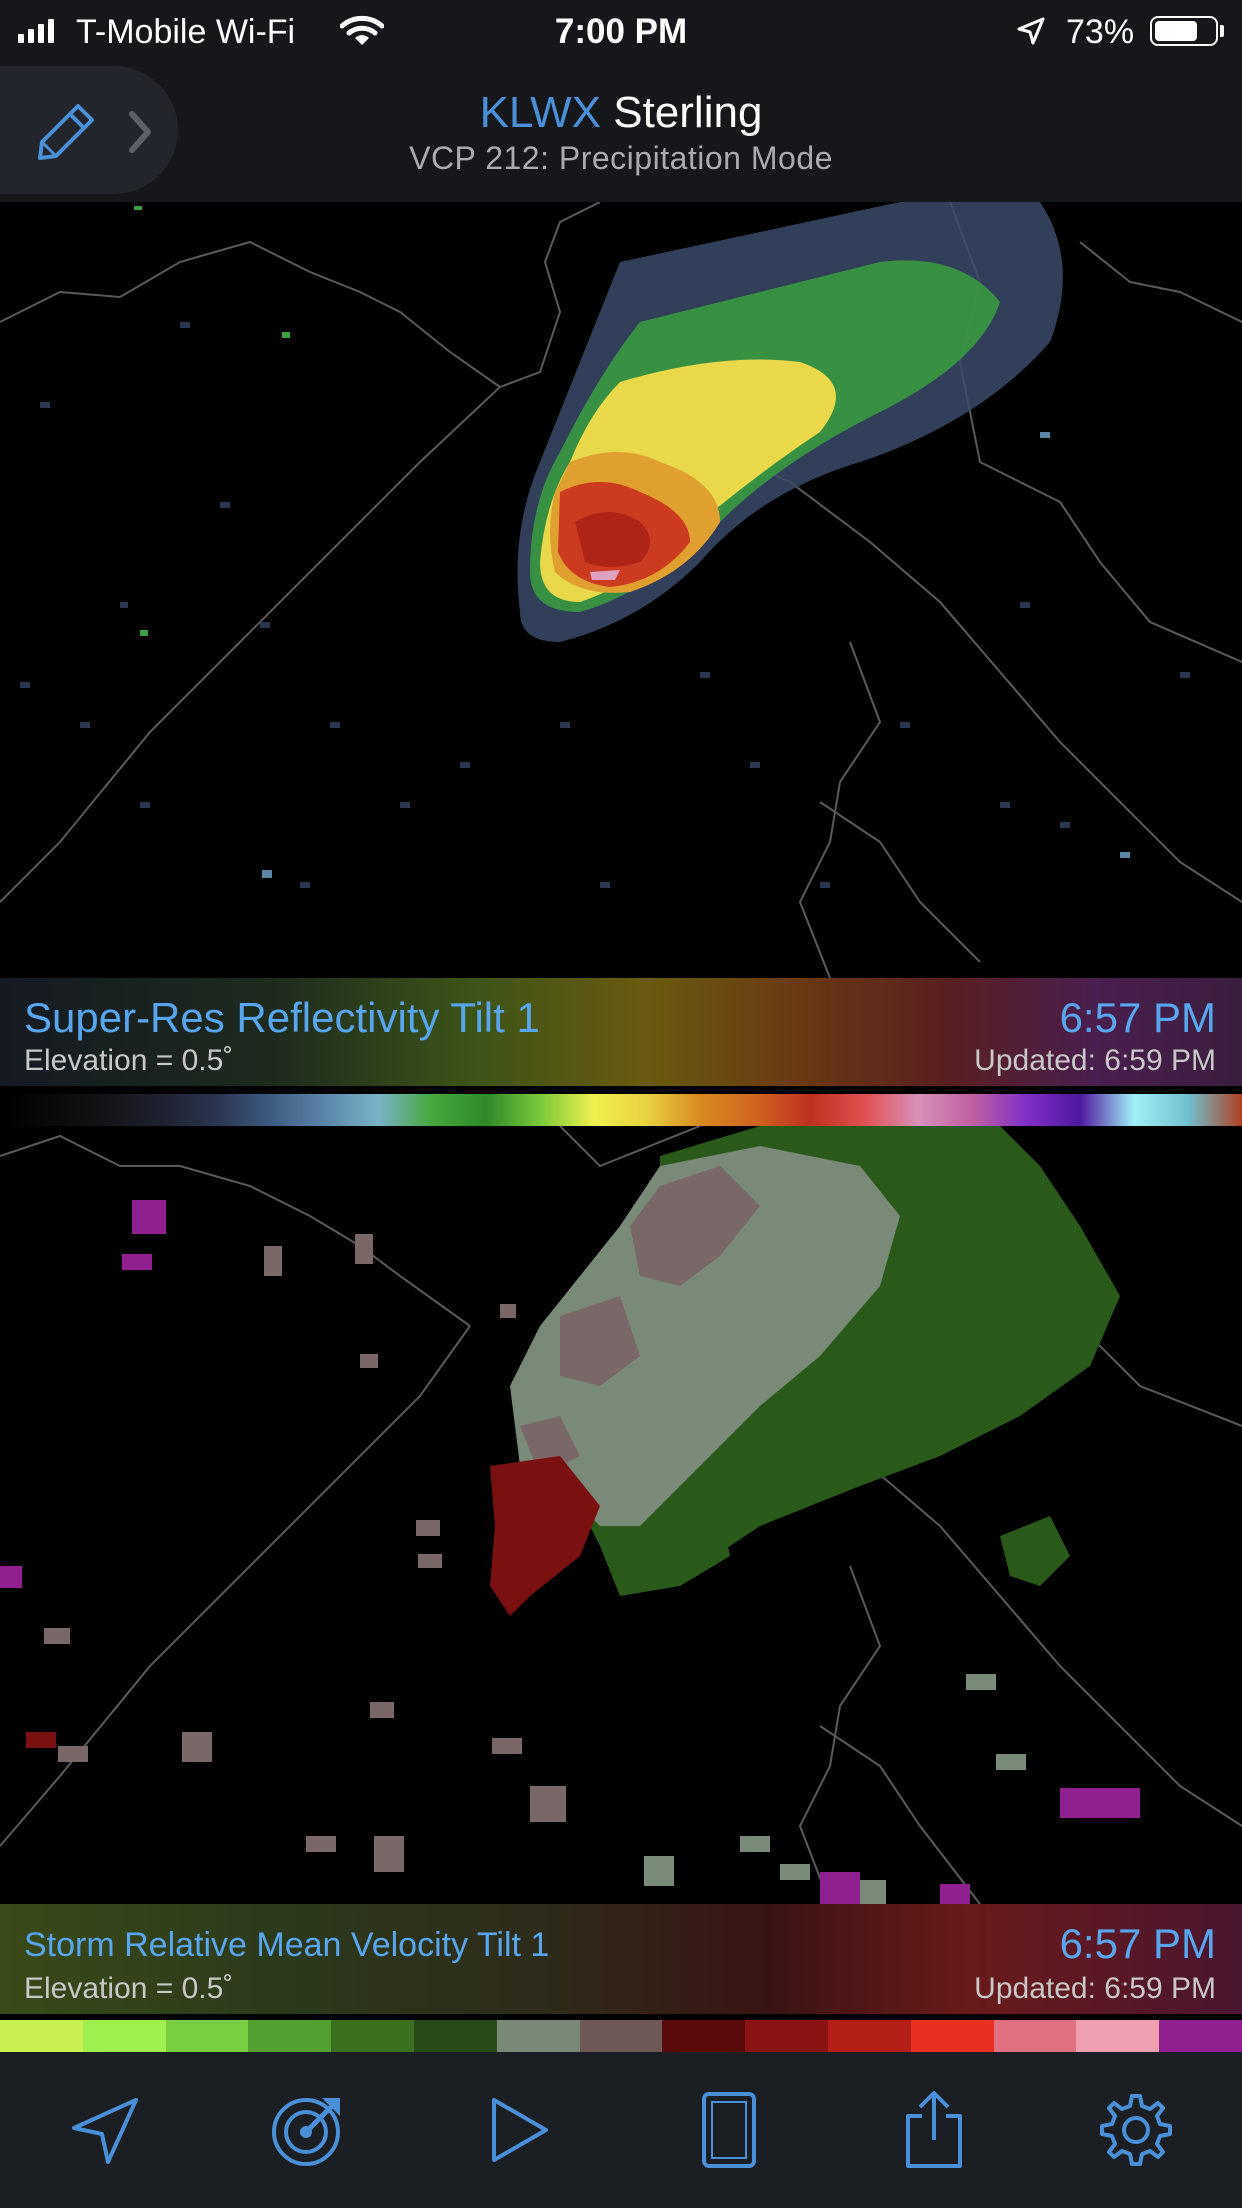  Describe the element at coordinates (688, 112) in the screenshot. I see `station-name: Sterling` at that location.